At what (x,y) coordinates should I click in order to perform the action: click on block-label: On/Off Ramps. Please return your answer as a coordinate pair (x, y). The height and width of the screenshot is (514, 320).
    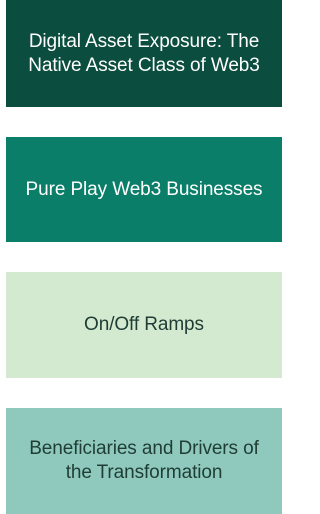
    Looking at the image, I should click on (144, 324).